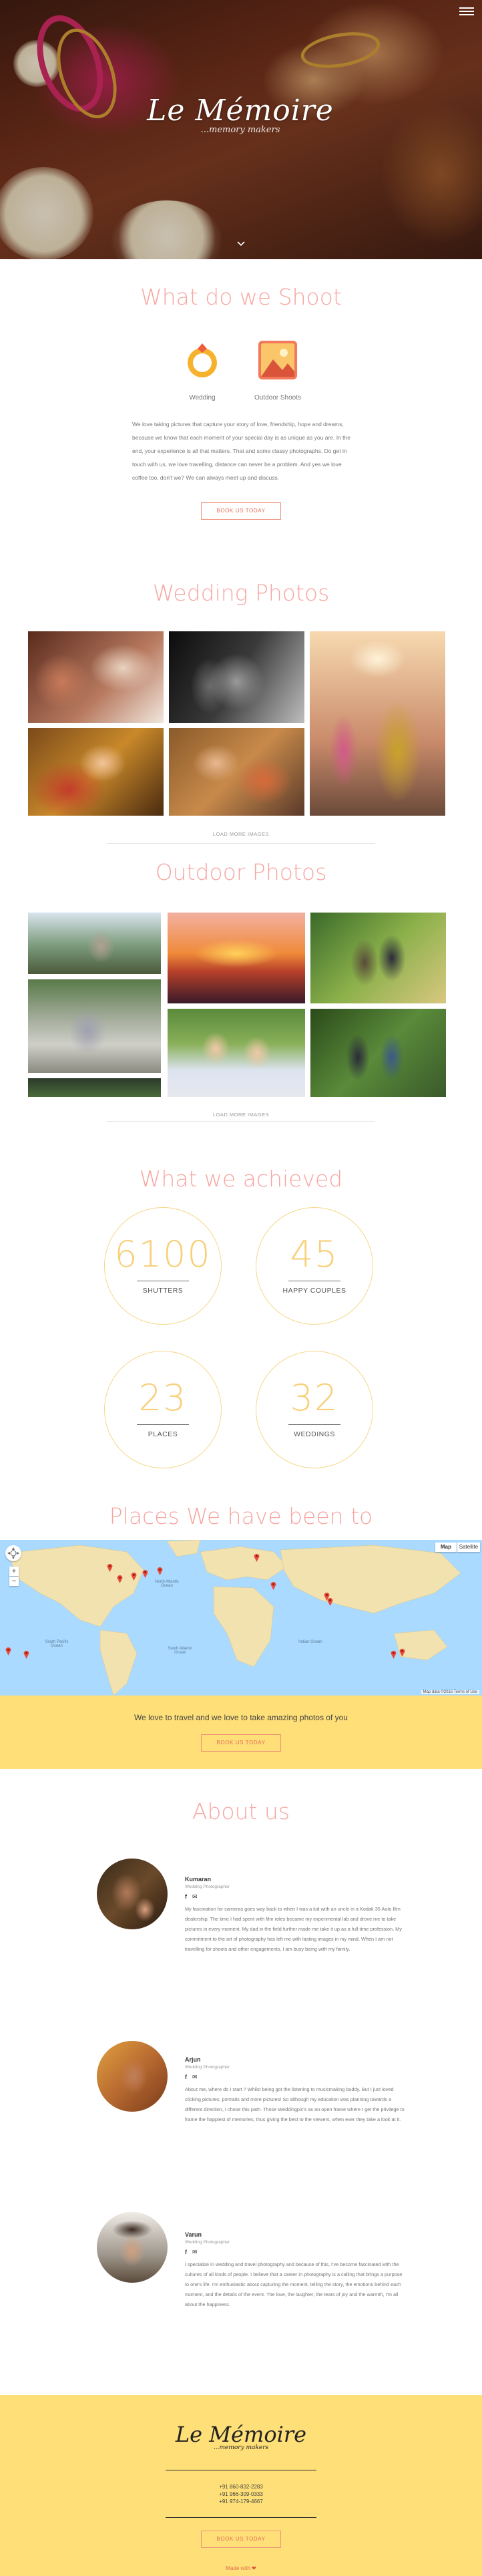  I want to click on stat-label: WEDDINGS, so click(314, 1434).